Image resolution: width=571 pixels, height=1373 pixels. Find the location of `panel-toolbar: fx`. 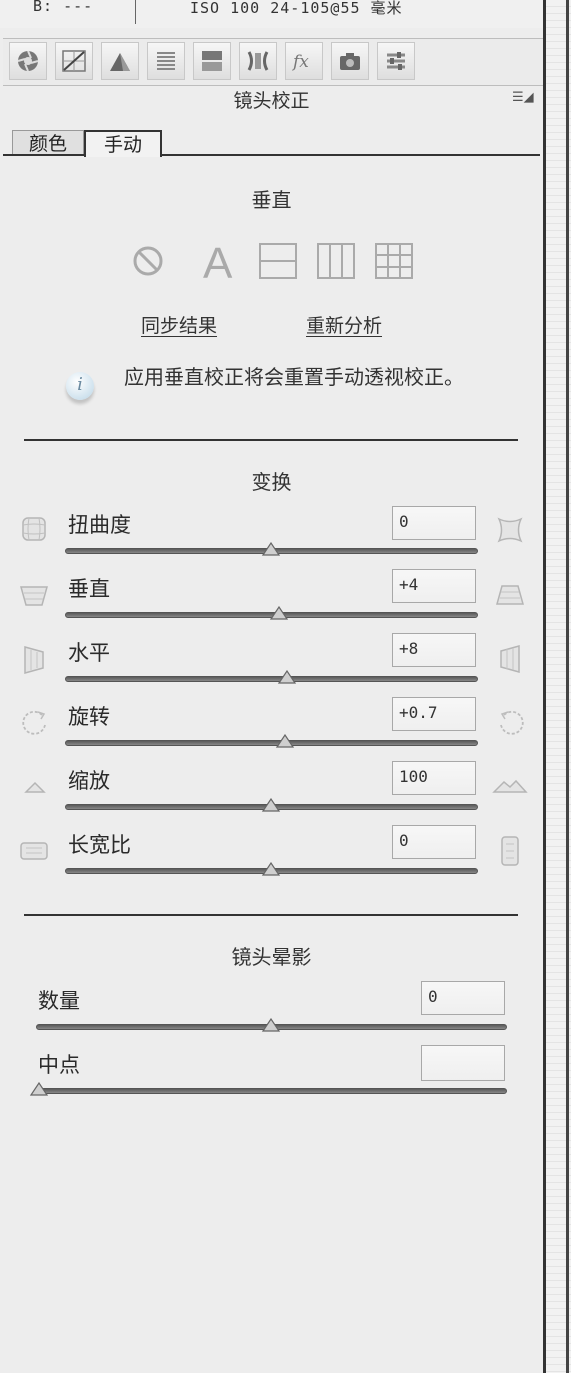

panel-toolbar: fx is located at coordinates (273, 62).